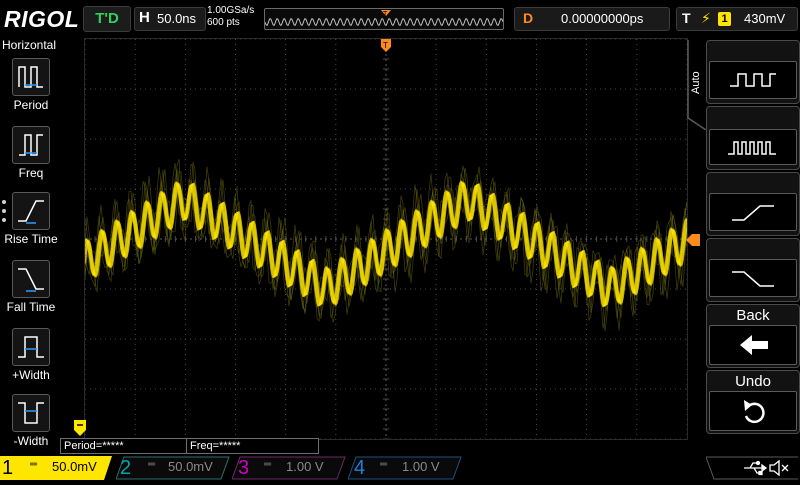 The image size is (800, 485). I want to click on delay-offset: D 0.00000000ps, so click(592, 19).